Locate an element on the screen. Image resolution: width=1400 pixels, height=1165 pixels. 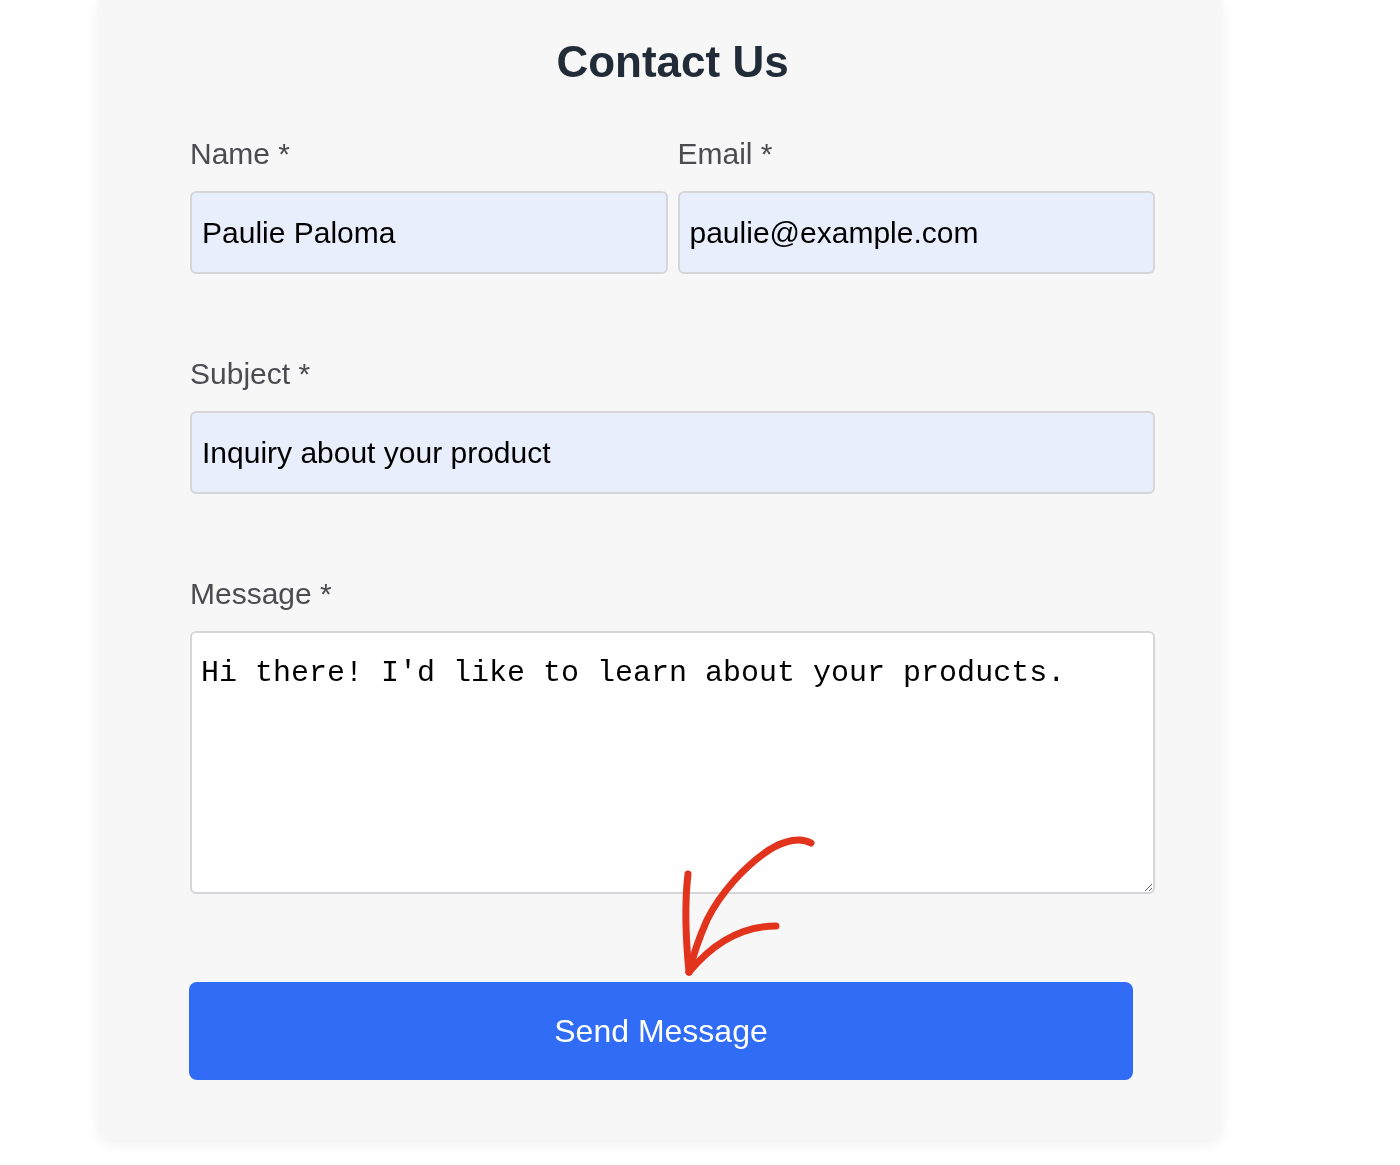
text-input-field: Inquiry about your product is located at coordinates (672, 452).